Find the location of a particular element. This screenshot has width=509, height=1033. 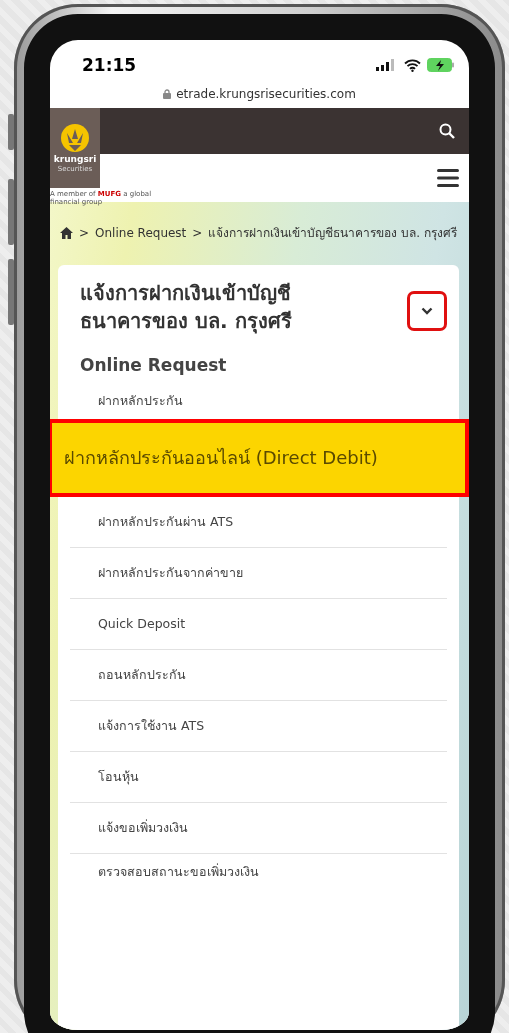

search-icon is located at coordinates (447, 131).